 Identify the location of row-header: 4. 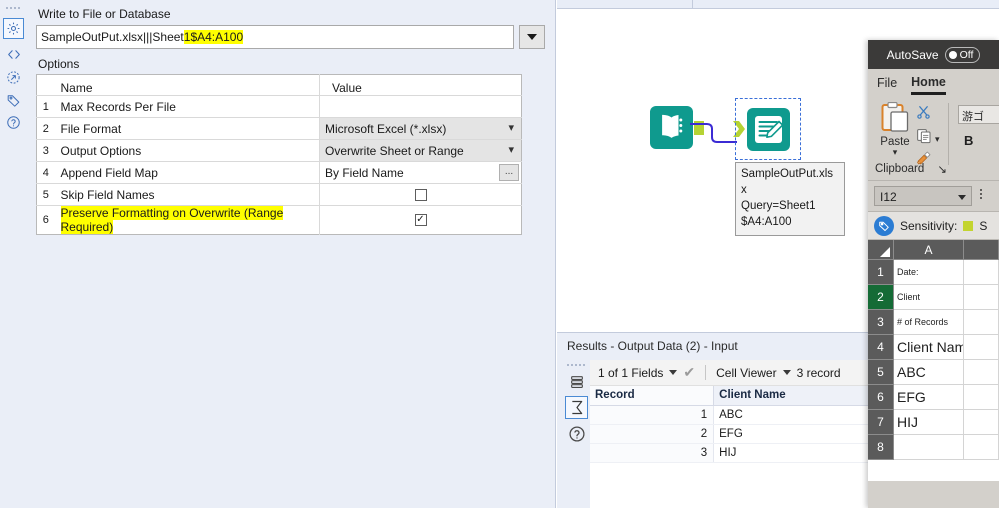
(881, 347).